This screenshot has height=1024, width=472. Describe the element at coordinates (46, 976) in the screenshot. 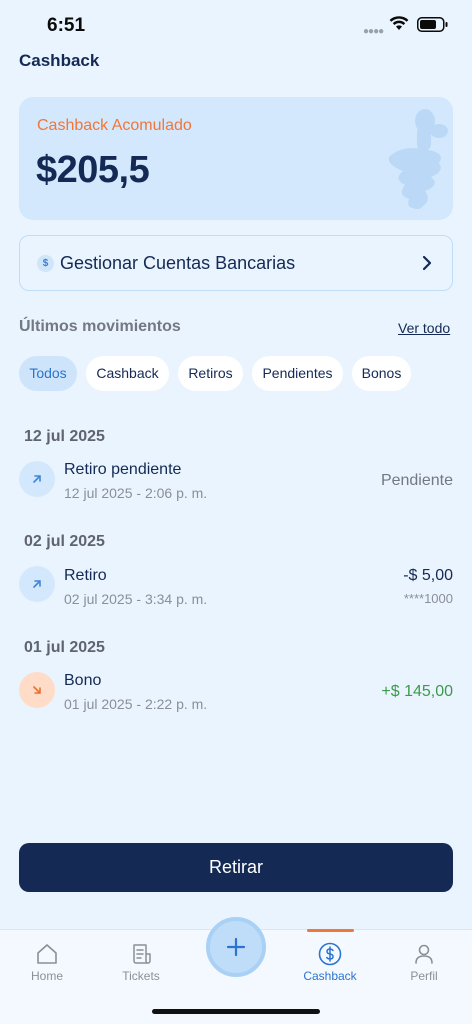

I see `tab-label: Home` at that location.